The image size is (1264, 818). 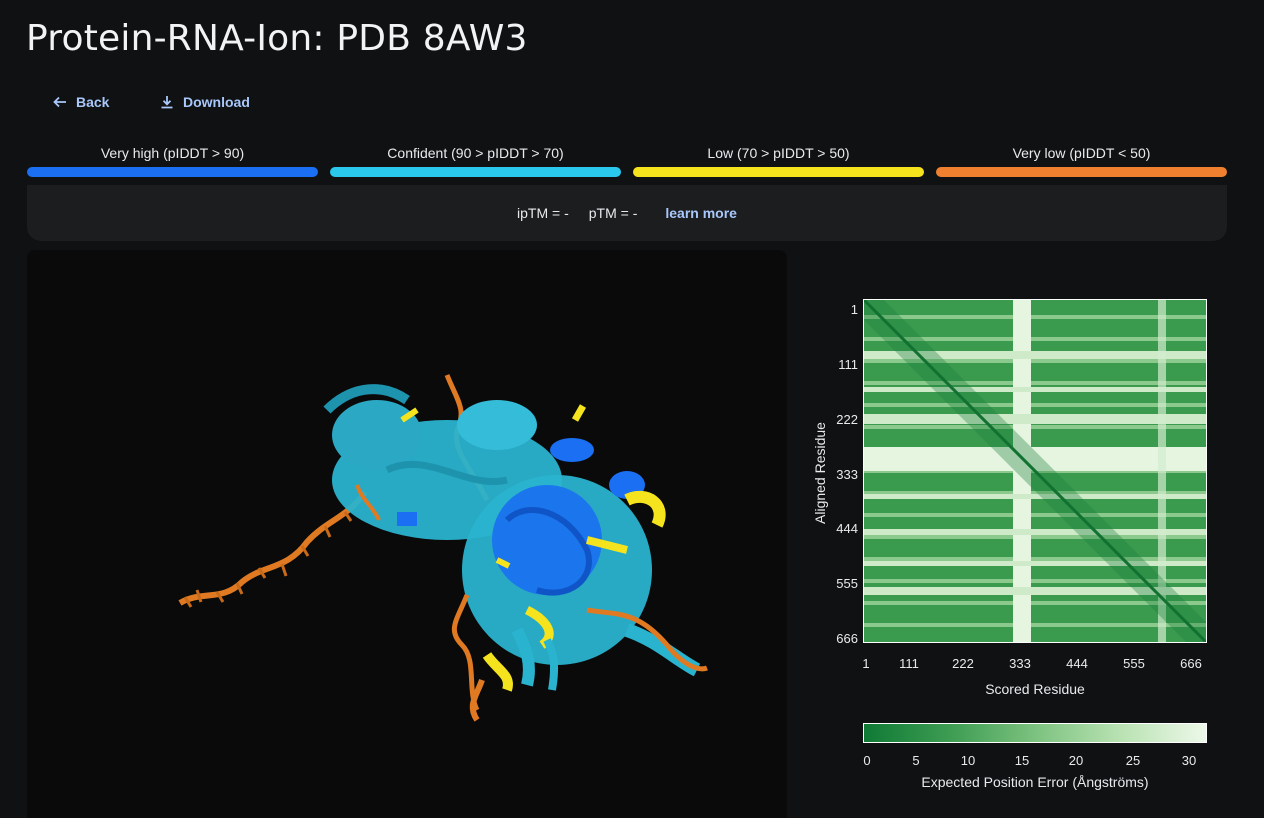 I want to click on ptm-score: pTM = -, so click(x=613, y=213).